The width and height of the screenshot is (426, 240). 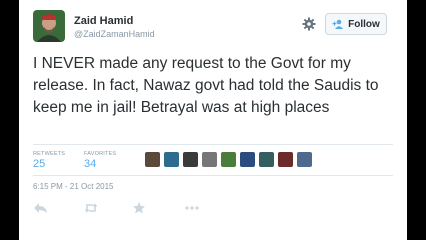 I want to click on favorites-label: FAVORITES, so click(x=100, y=154).